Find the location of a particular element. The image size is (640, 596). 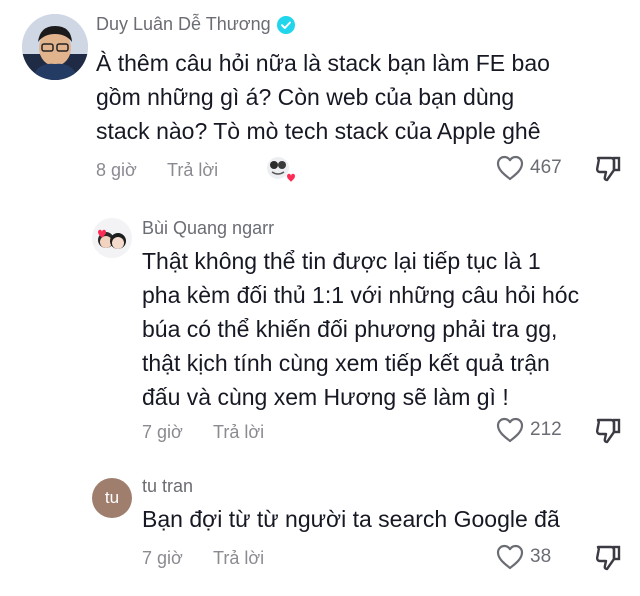

username-label: tu tran is located at coordinates (168, 486).